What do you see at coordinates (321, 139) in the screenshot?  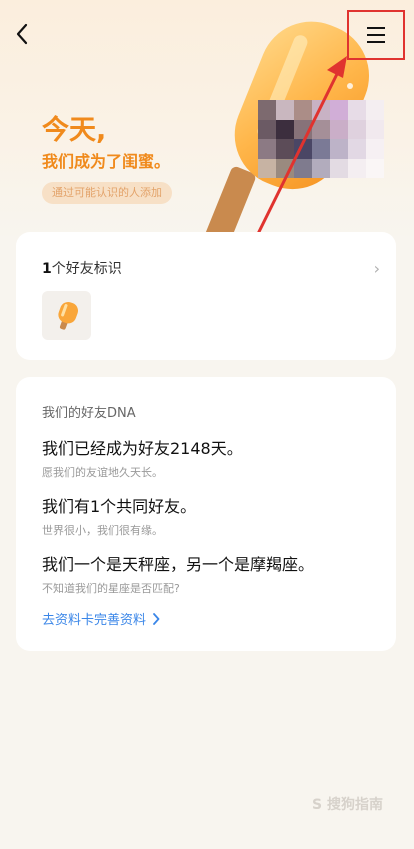 I see `friend-avatar-blurred` at bounding box center [321, 139].